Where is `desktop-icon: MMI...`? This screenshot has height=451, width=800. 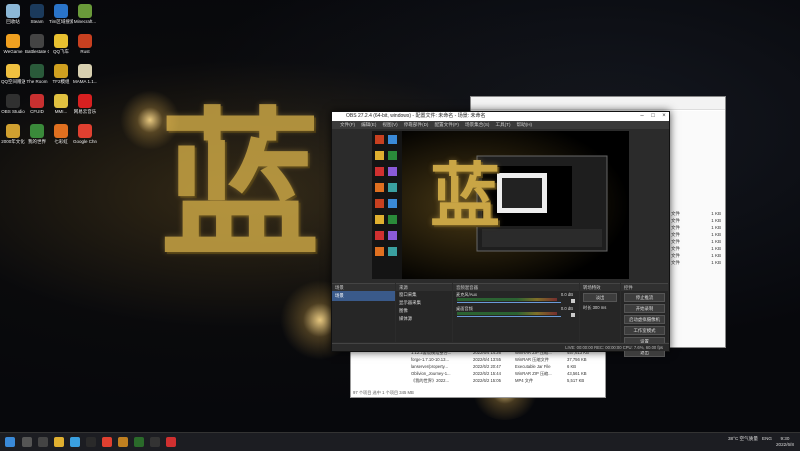 desktop-icon: MMI... is located at coordinates (61, 104).